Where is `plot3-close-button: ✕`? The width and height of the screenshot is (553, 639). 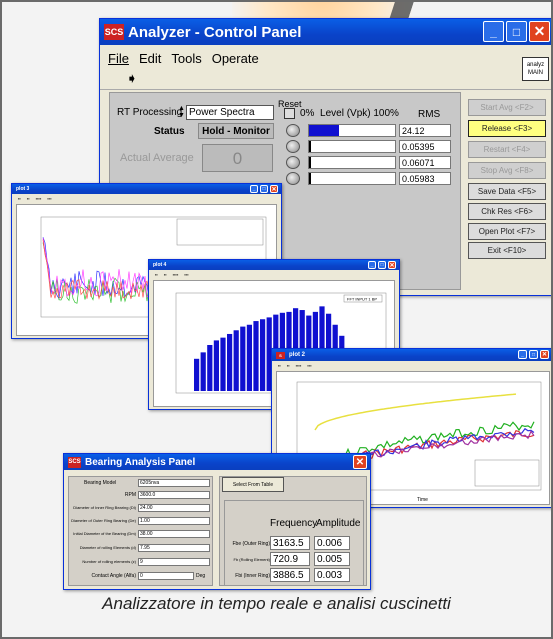
plot3-close-button: ✕ is located at coordinates (274, 189).